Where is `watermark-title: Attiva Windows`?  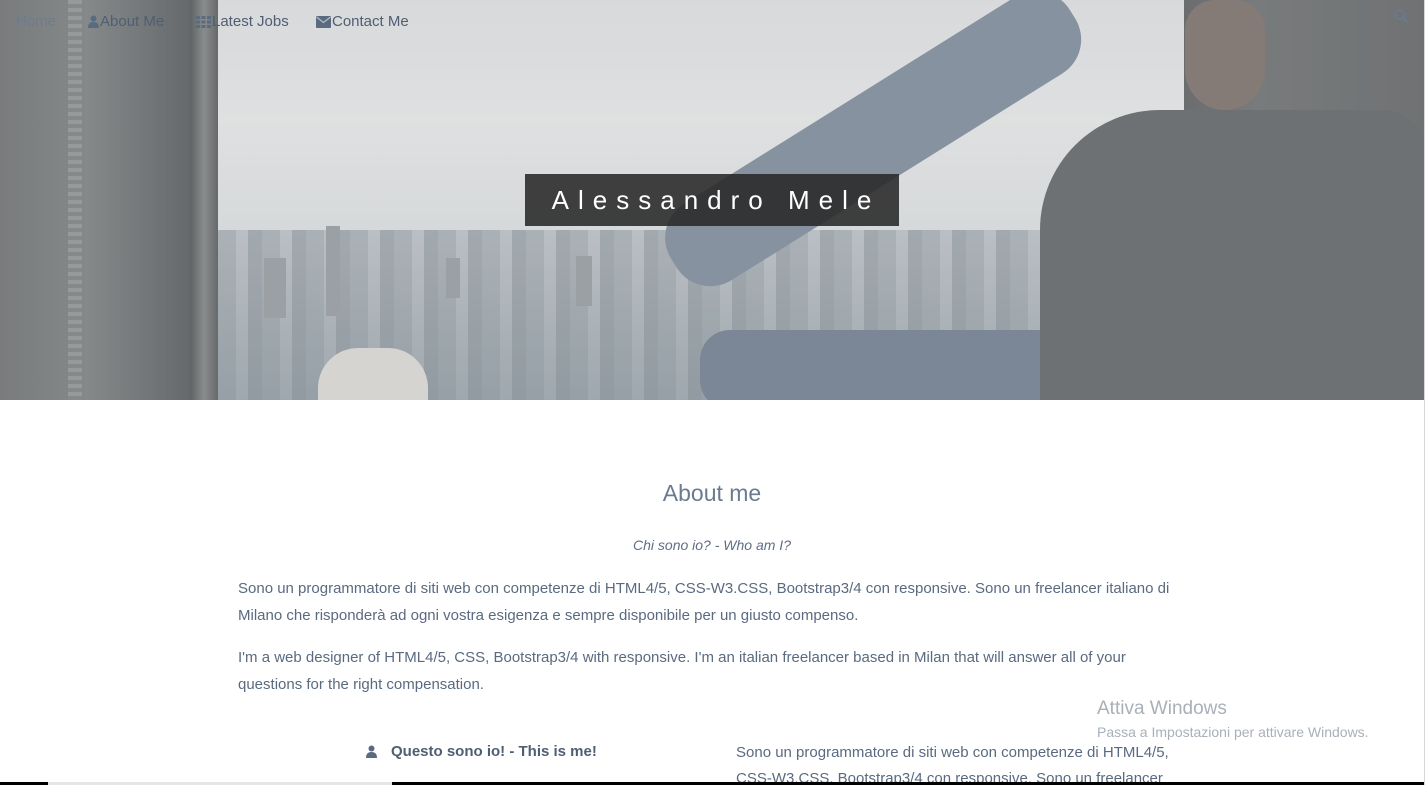
watermark-title: Attiva Windows is located at coordinates (1162, 708).